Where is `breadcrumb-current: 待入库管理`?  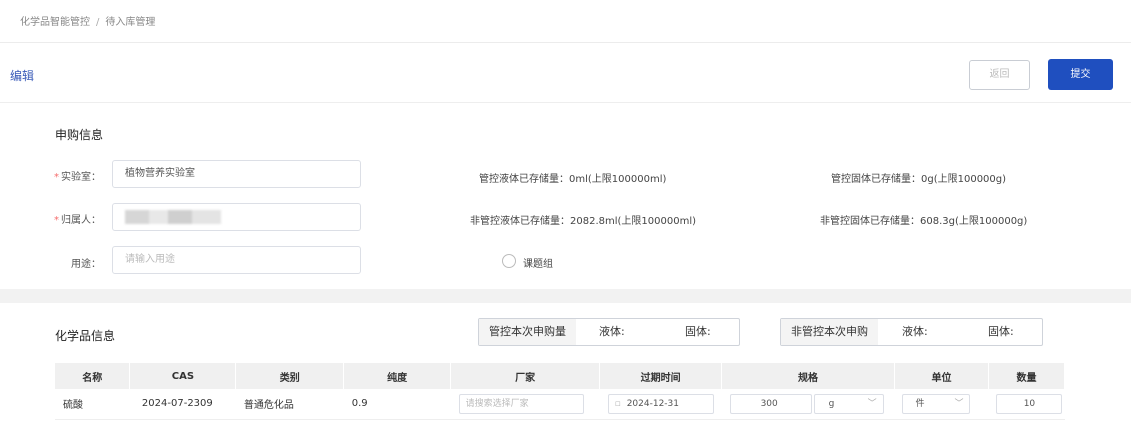 breadcrumb-current: 待入库管理 is located at coordinates (130, 22).